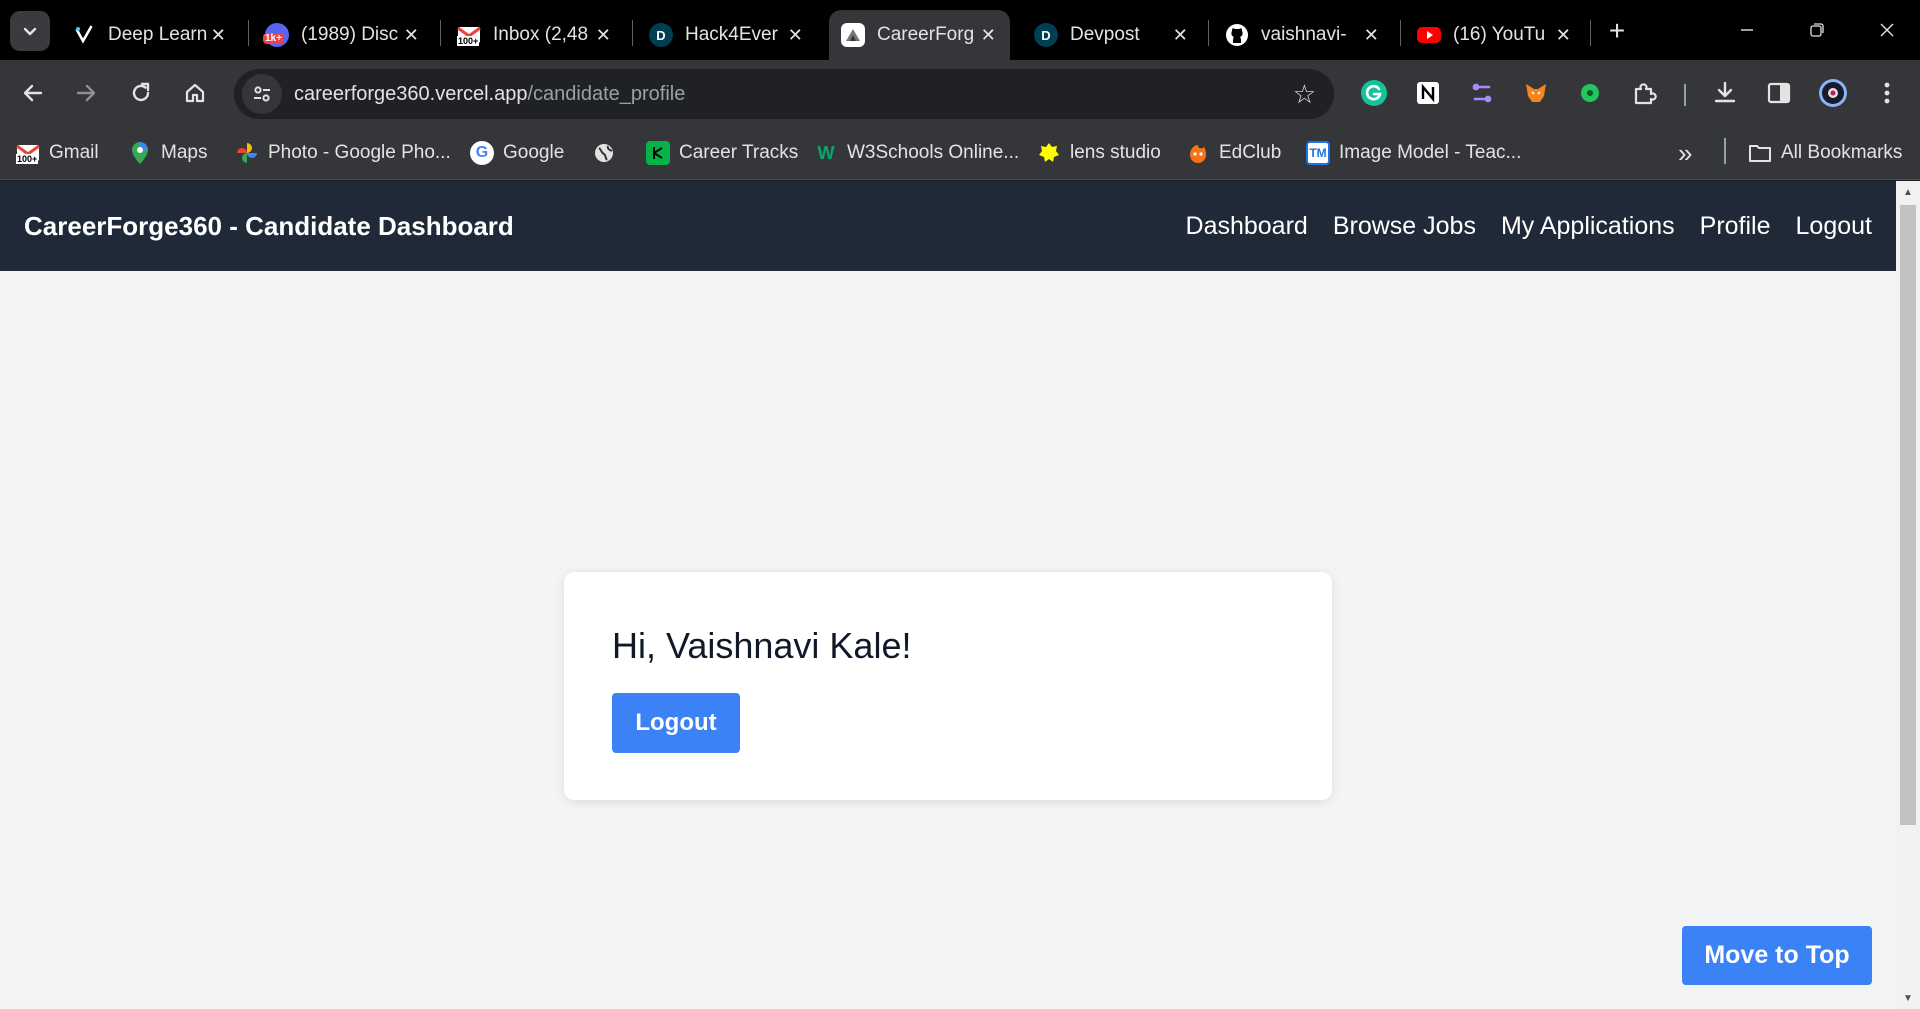 The height and width of the screenshot is (1009, 1920). What do you see at coordinates (150, 35) in the screenshot?
I see `tab-deep-learning: Deep Learn ✕` at bounding box center [150, 35].